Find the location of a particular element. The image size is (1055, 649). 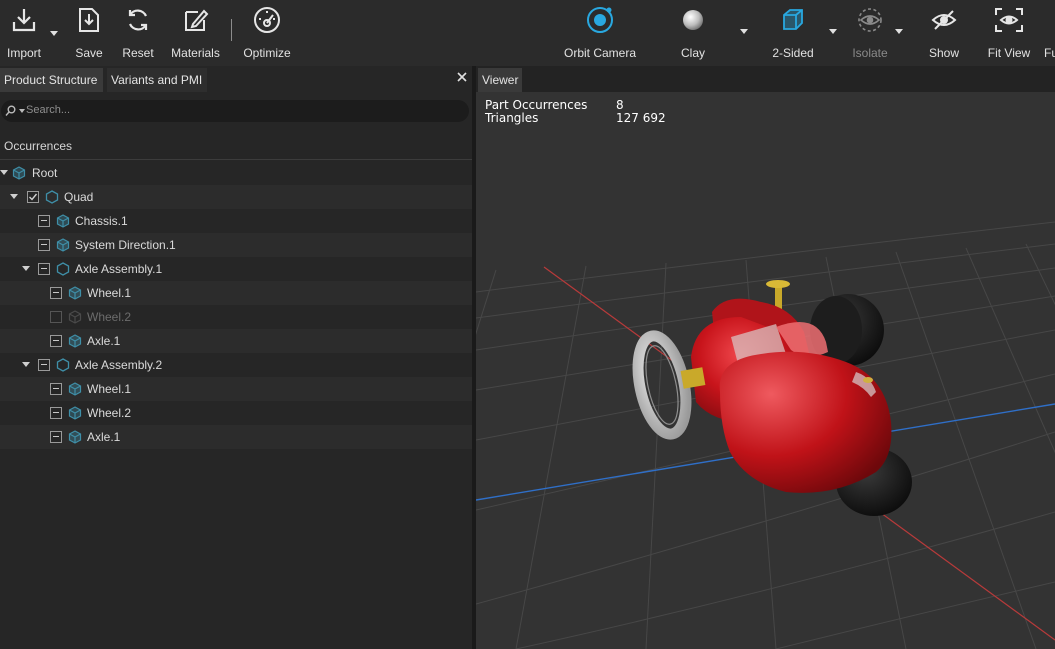

paintbrush-icon is located at coordinates (196, 20).